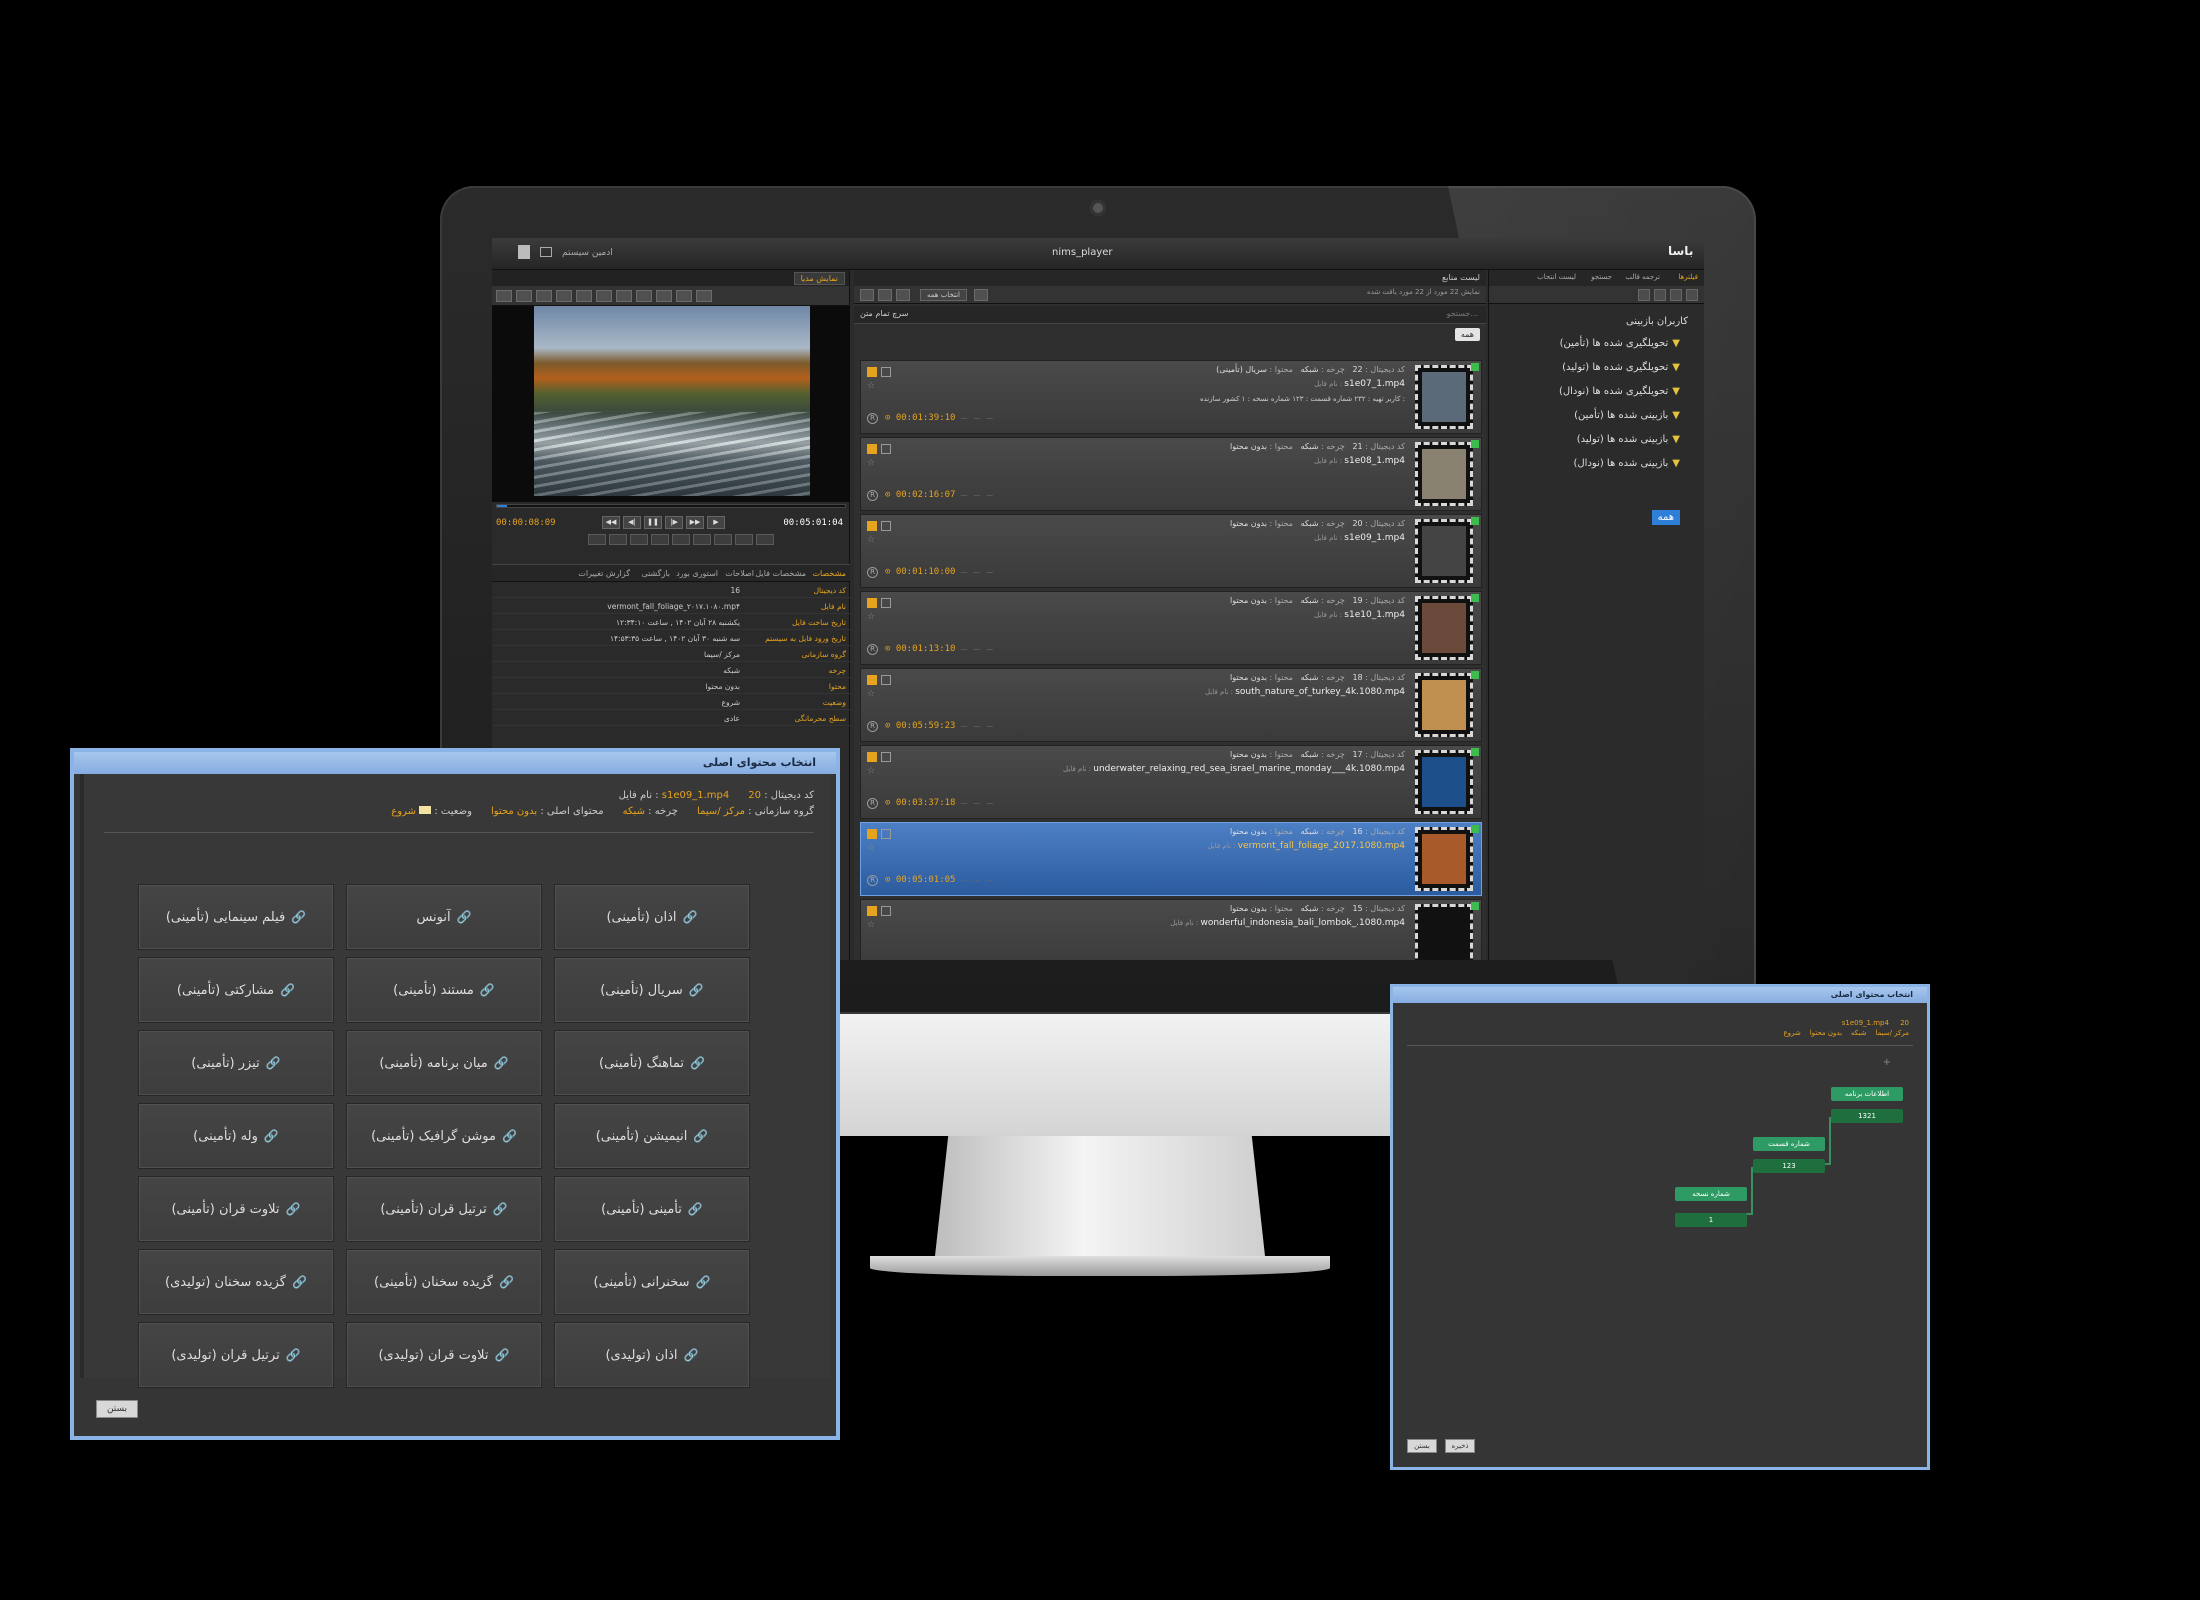 This screenshot has width=2200, height=1600. Describe the element at coordinates (684, 296) in the screenshot. I see `toolbar-edit-icon` at that location.